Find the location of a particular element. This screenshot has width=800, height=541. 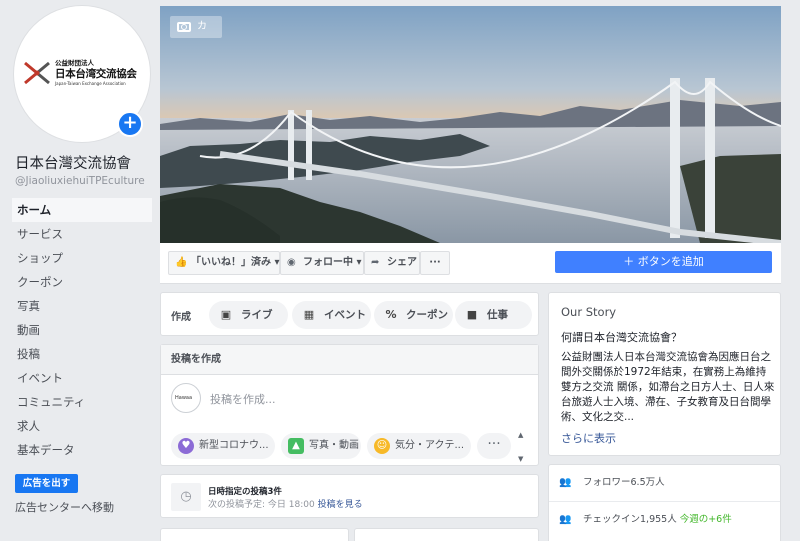

clock-icon: ◷ is located at coordinates (186, 497).